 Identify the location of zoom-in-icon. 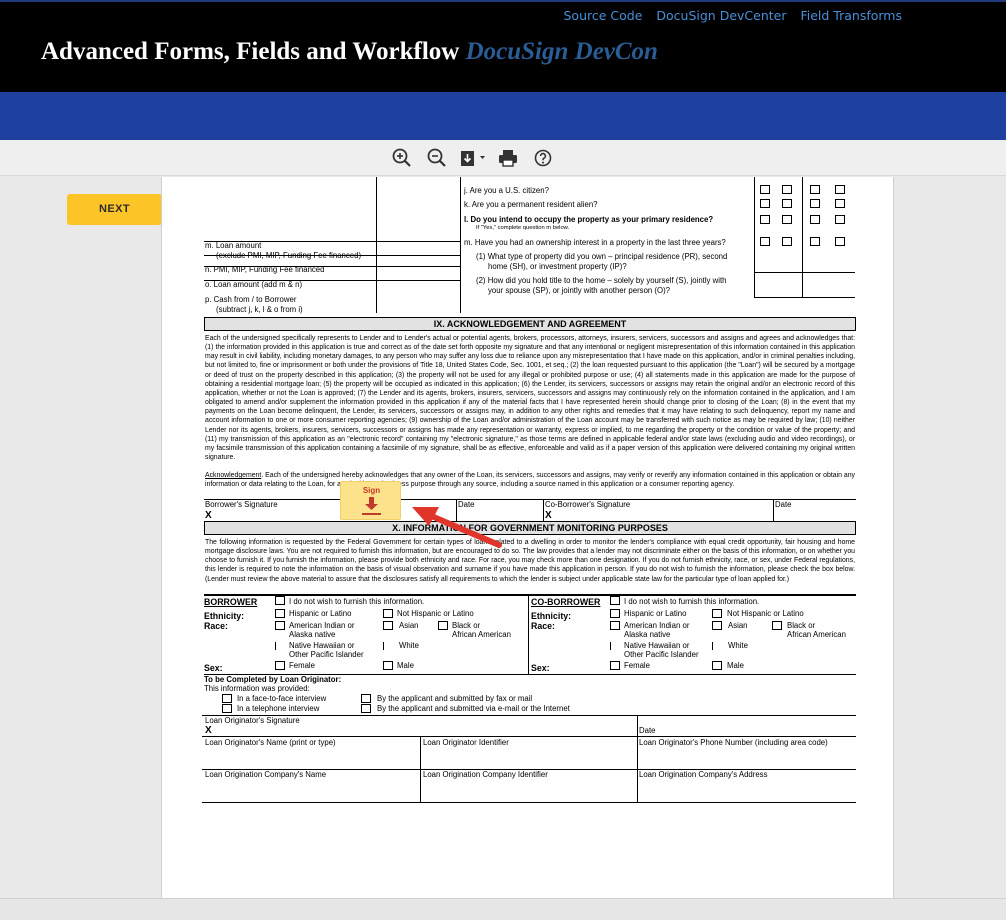
(402, 158).